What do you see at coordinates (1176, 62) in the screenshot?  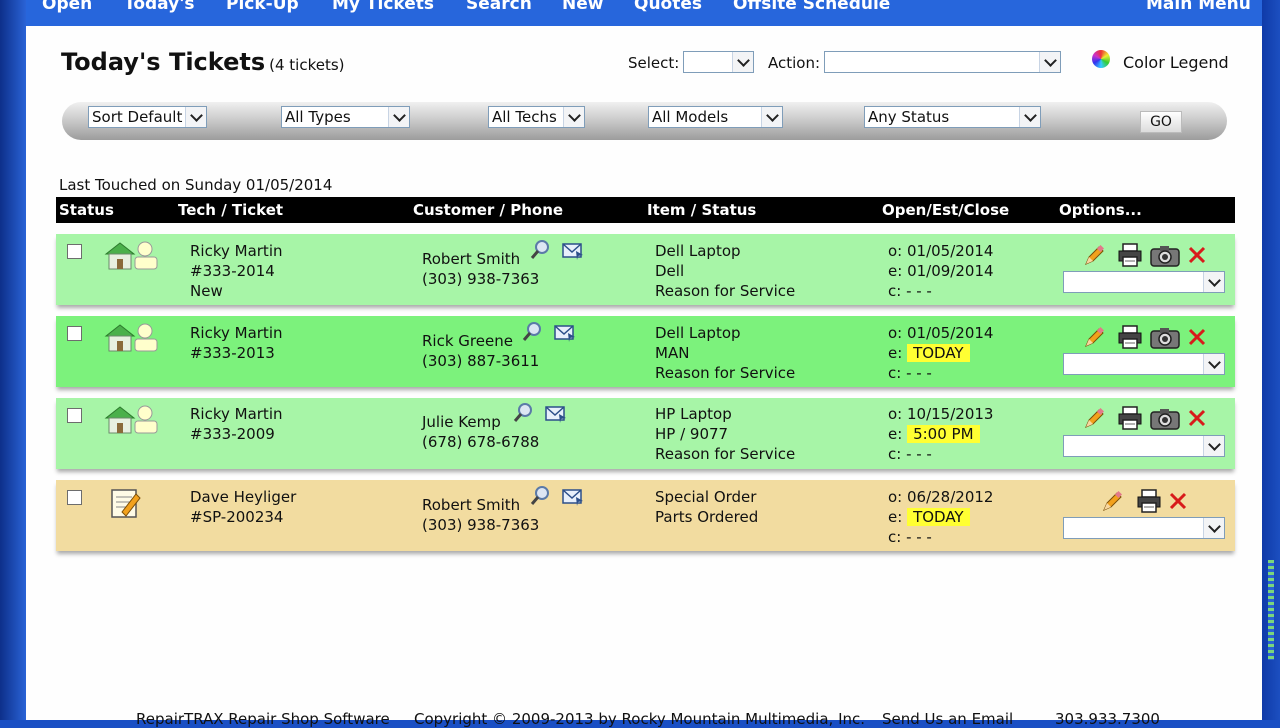 I see `color-legend-link: Color Legend` at bounding box center [1176, 62].